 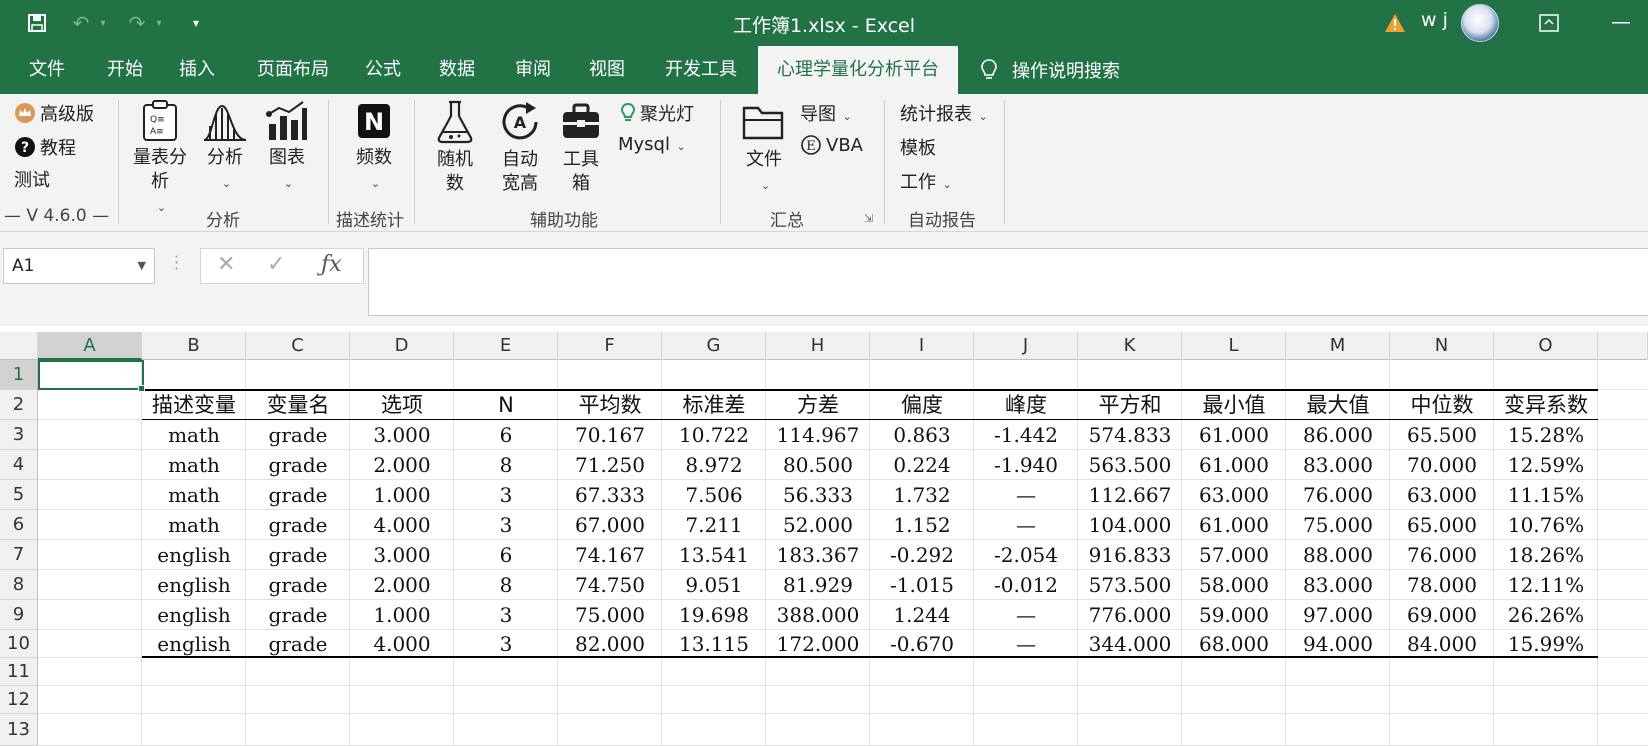 I want to click on row-header-9: 9, so click(x=19, y=615).